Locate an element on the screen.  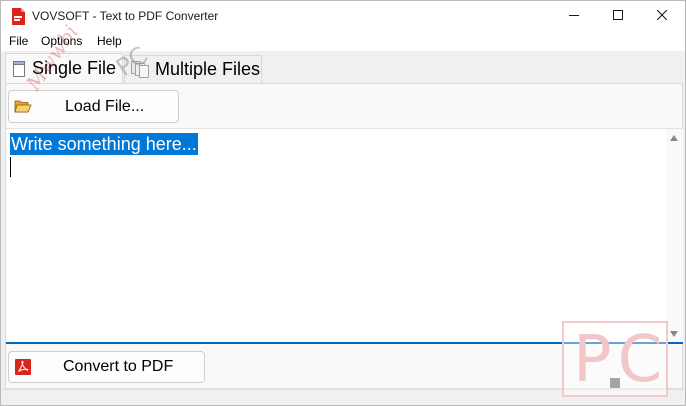
maximize-button is located at coordinates (618, 16).